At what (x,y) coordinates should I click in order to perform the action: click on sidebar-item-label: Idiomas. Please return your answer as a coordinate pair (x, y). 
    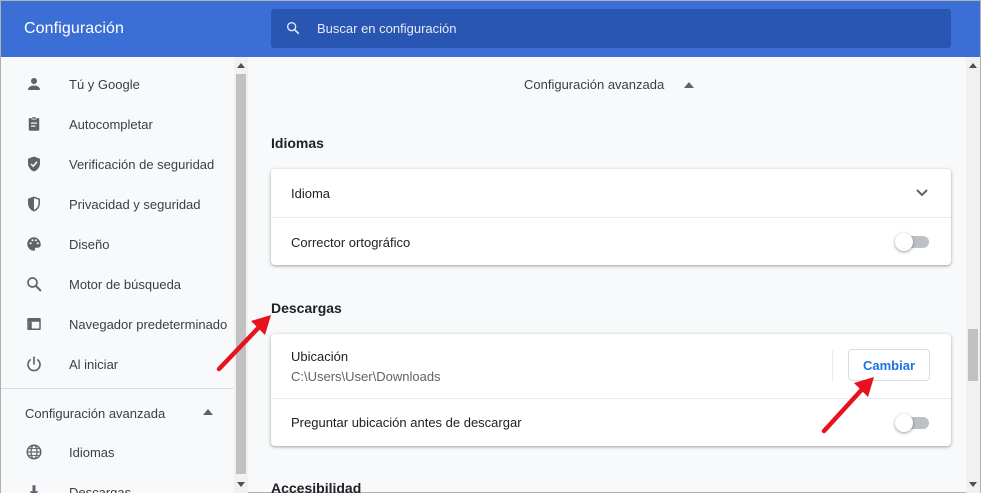
    Looking at the image, I should click on (92, 452).